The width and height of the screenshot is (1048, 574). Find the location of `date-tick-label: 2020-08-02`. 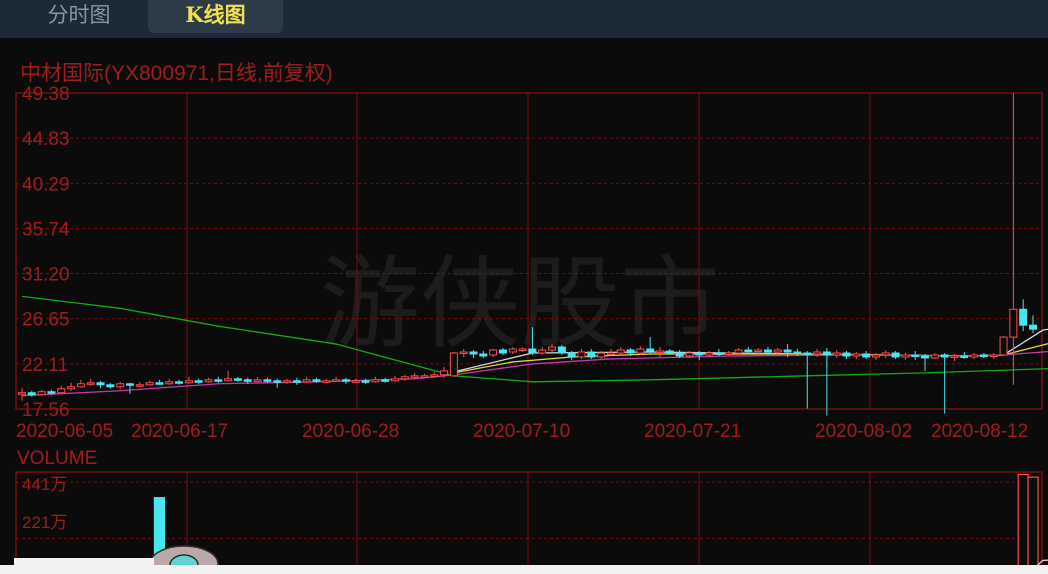

date-tick-label: 2020-08-02 is located at coordinates (863, 431).